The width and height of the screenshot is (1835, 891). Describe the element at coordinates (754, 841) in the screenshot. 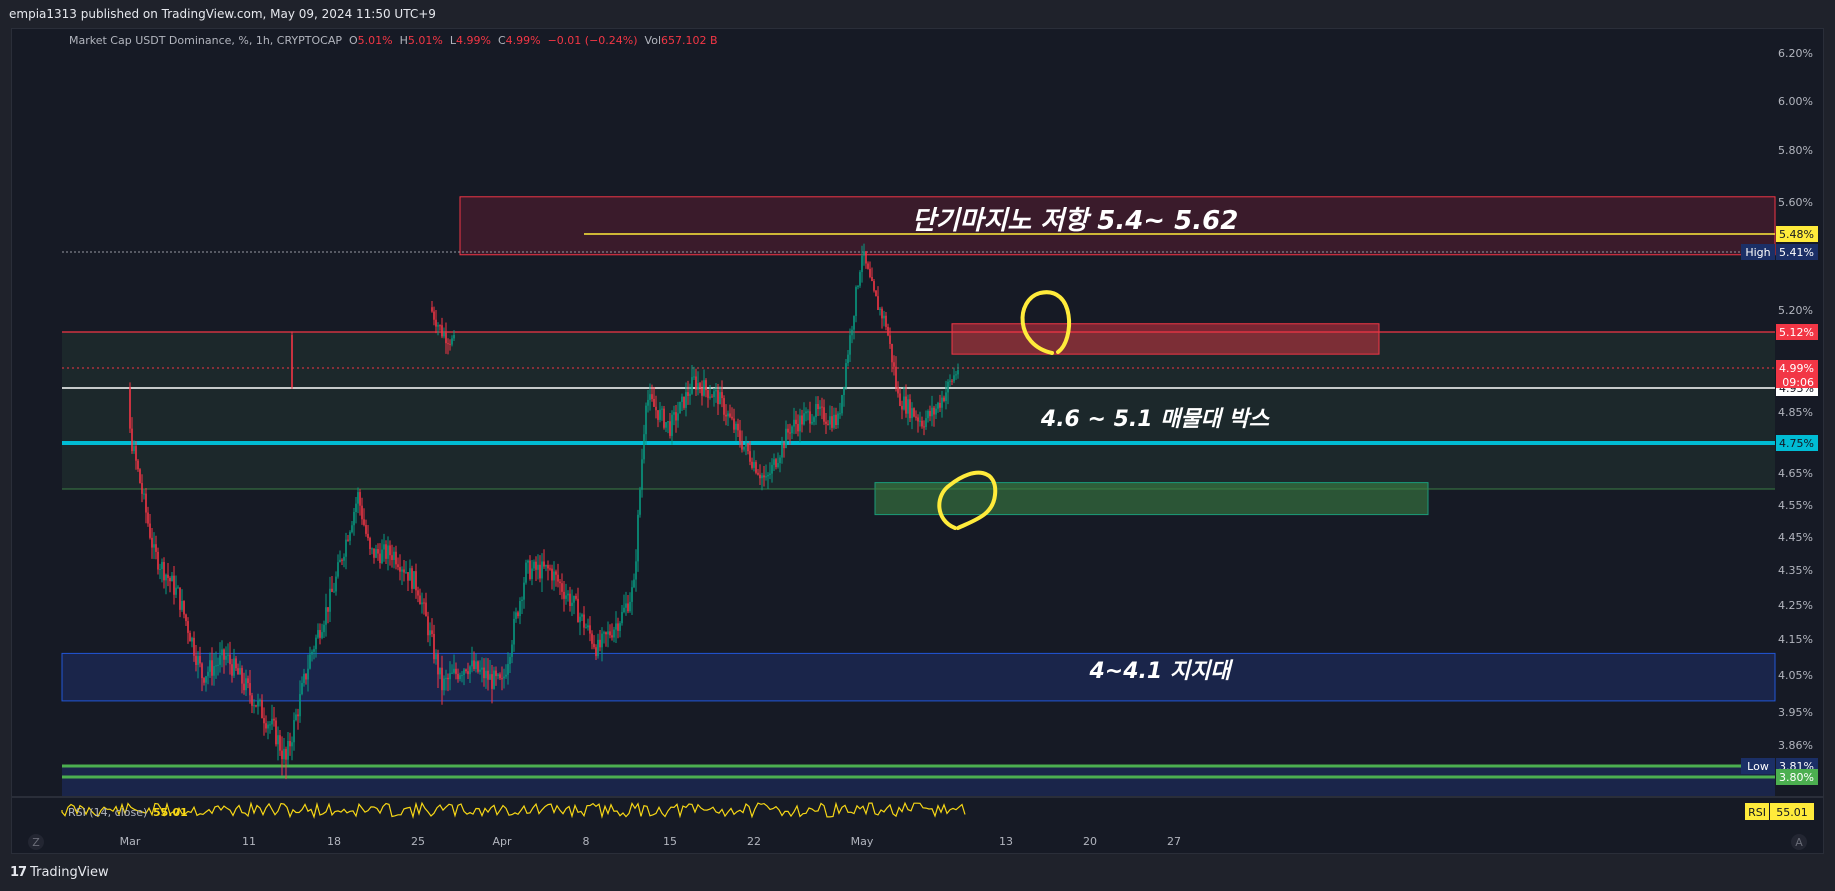

I see `time-tick-label: 22` at that location.